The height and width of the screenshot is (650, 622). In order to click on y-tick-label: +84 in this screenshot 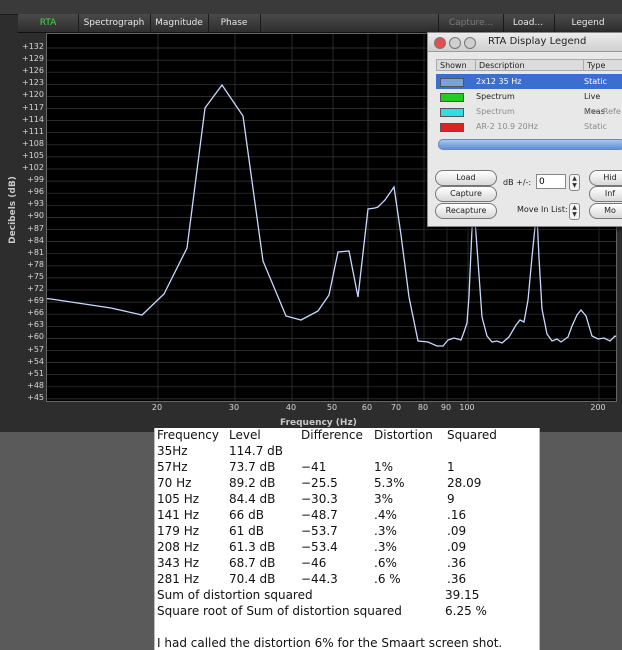, I will do `click(35, 240)`.